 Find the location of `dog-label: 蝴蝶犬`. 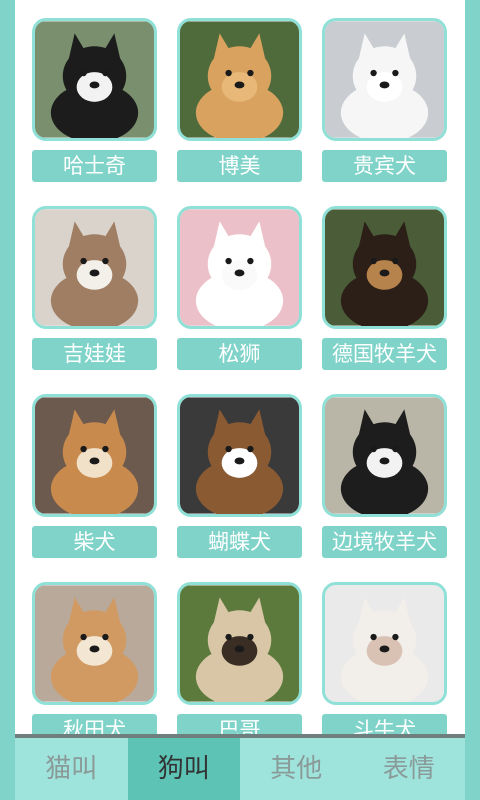

dog-label: 蝴蝶犬 is located at coordinates (239, 542).